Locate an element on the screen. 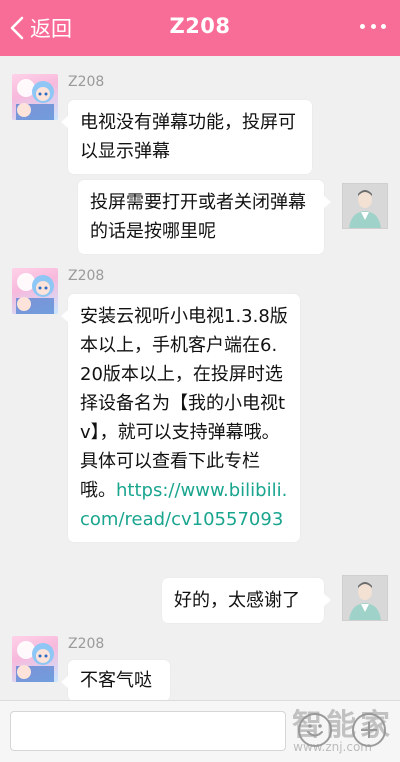  page-title: Z208 is located at coordinates (200, 26).